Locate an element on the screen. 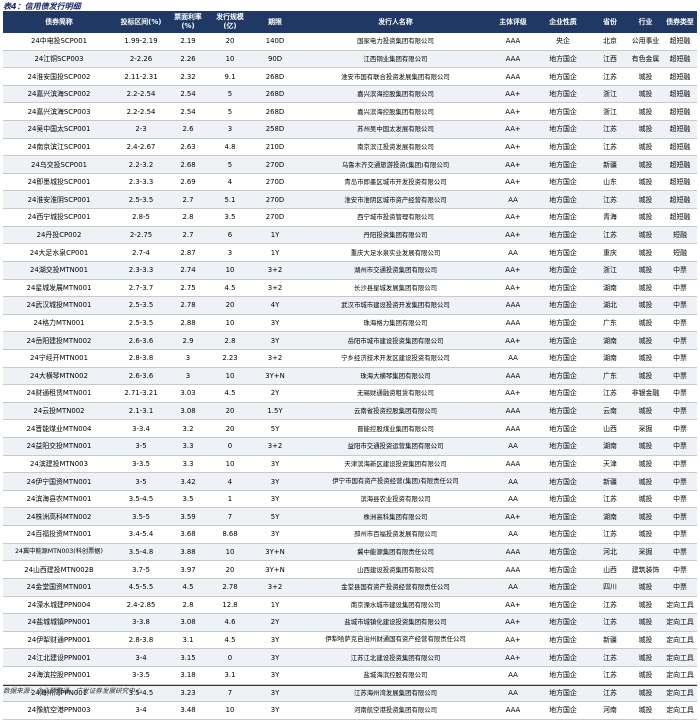 Image resolution: width=700 pixels, height=720 pixels. cell-coupon-rate: 4.5 is located at coordinates (188, 587).